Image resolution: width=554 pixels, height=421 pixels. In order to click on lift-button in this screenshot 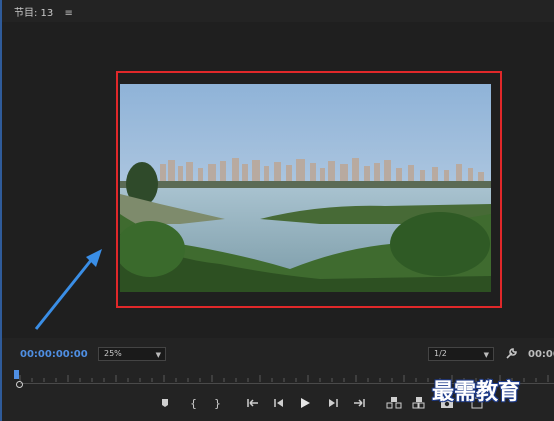, I will do `click(394, 403)`.